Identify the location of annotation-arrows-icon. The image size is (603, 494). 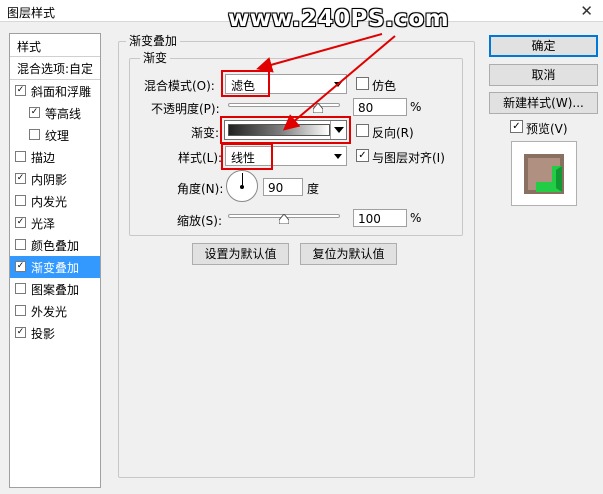
(326, 82).